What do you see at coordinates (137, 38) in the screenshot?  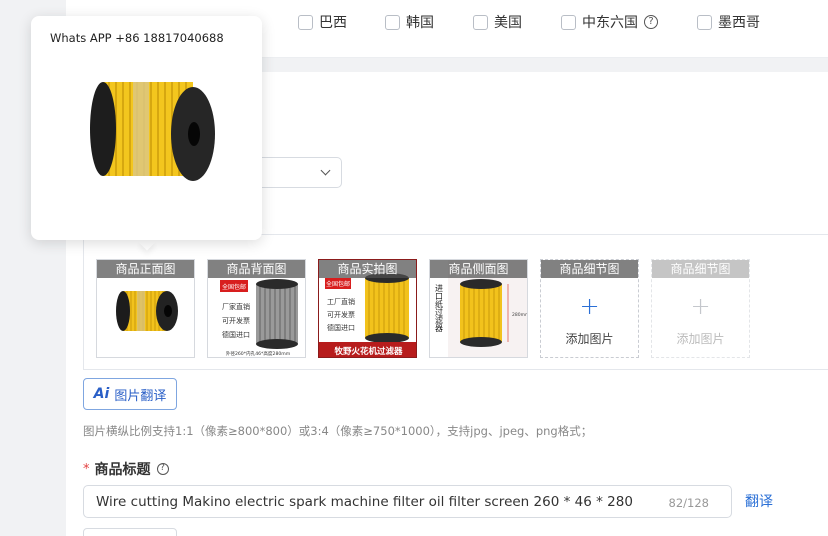 I see `tooltip-text: Whats APP +86 18817040688` at bounding box center [137, 38].